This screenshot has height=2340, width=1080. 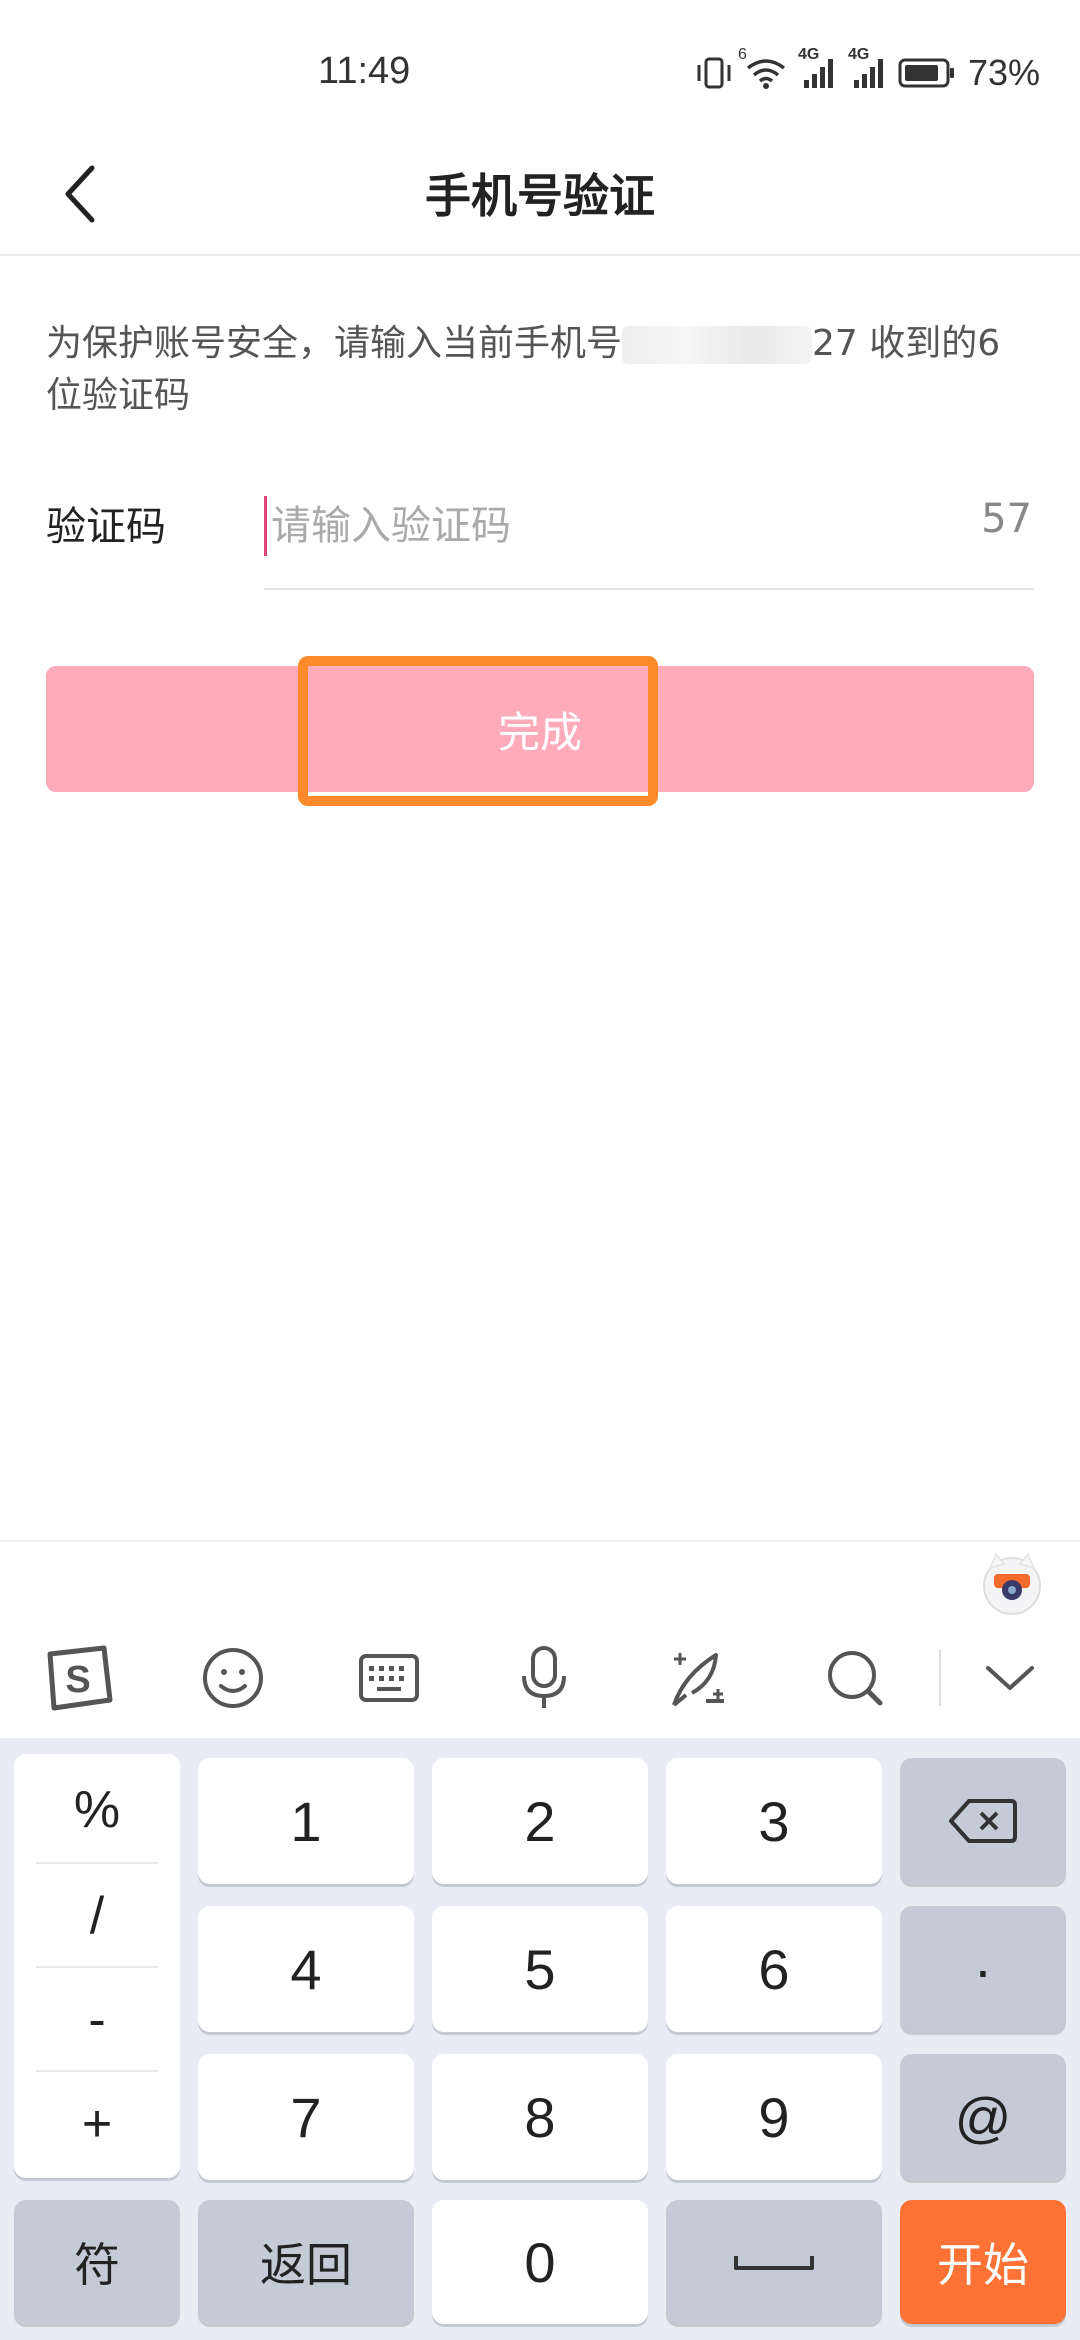 I want to click on space-icon, so click(x=774, y=2263).